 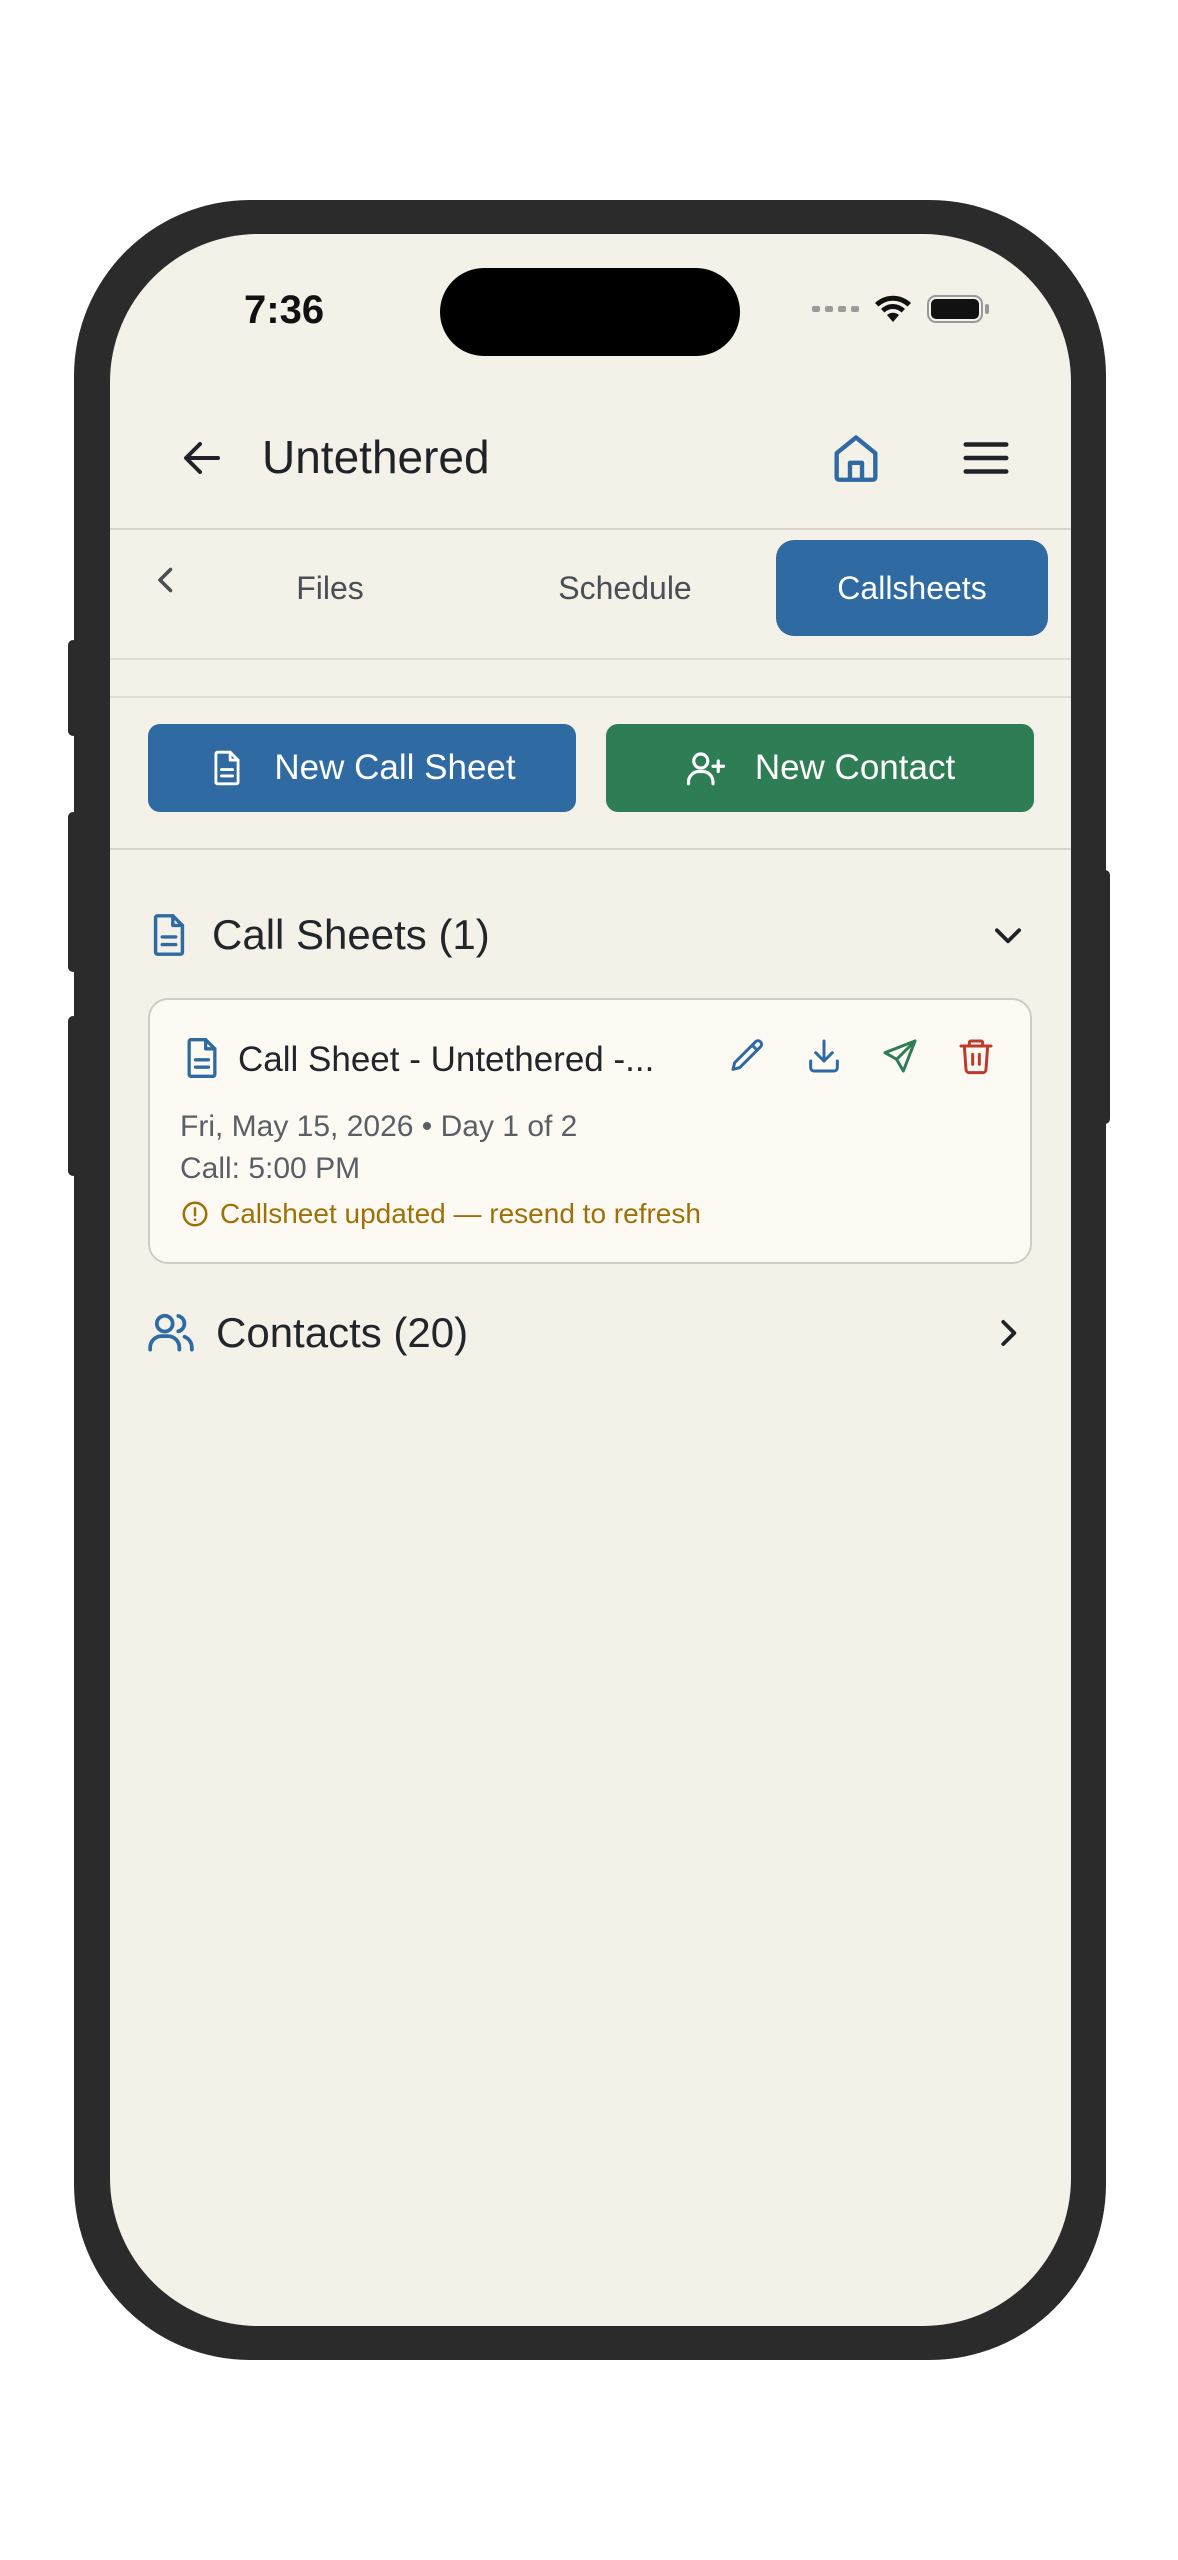 What do you see at coordinates (590, 456) in the screenshot?
I see `app-bar: Untethered` at bounding box center [590, 456].